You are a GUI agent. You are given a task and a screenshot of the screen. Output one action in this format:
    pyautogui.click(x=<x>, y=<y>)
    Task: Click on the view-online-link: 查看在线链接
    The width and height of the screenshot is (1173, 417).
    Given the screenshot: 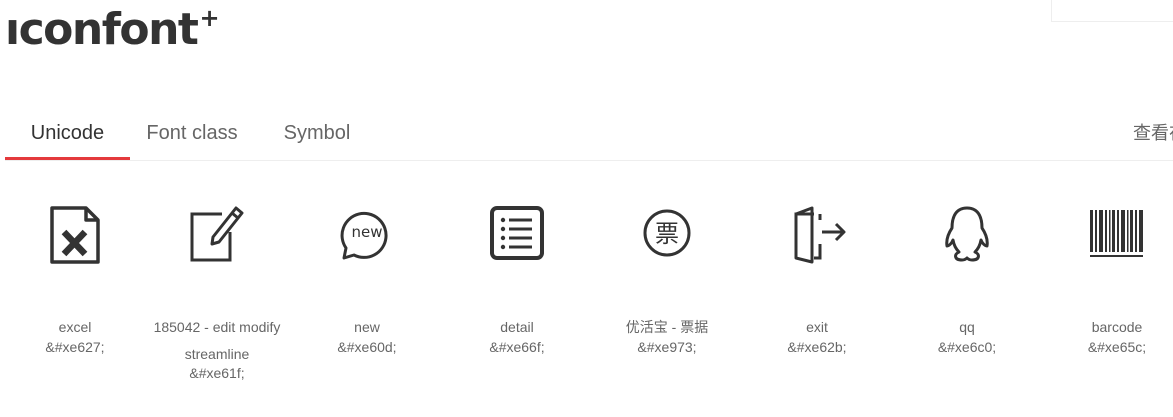 What is the action you would take?
    pyautogui.click(x=1153, y=132)
    